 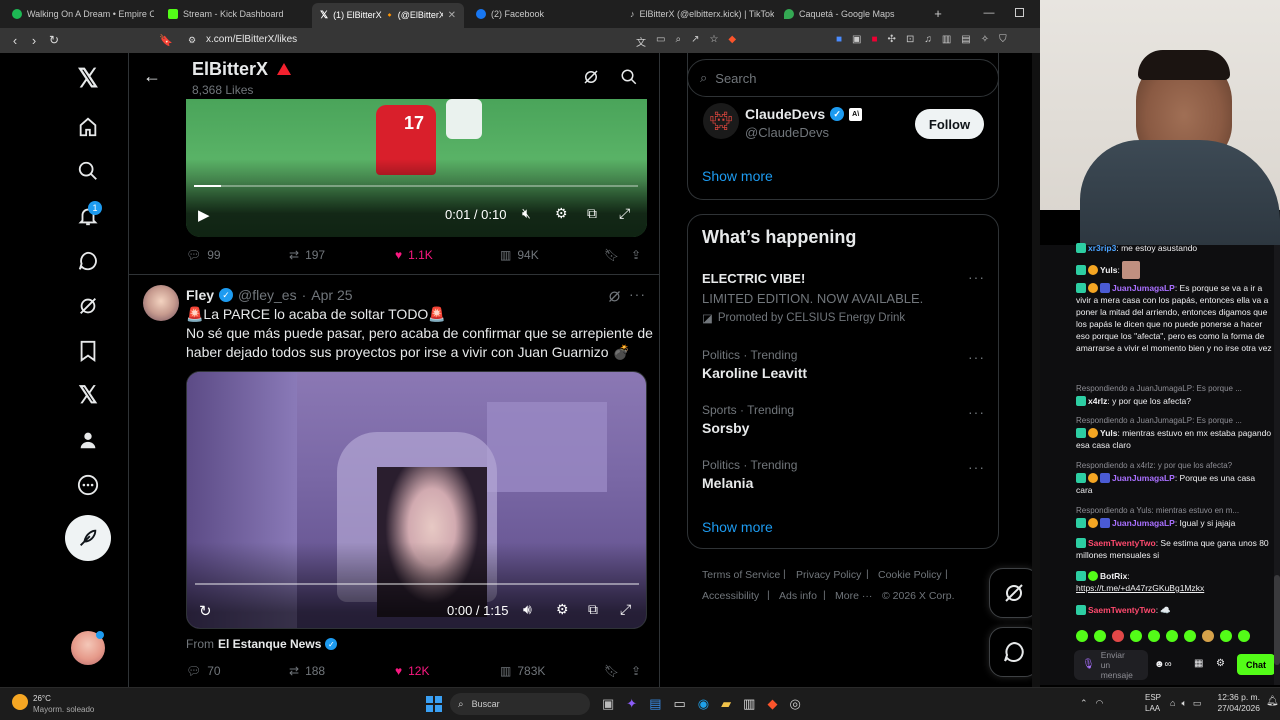 I want to click on copilot-icon: ✦, so click(x=631, y=704).